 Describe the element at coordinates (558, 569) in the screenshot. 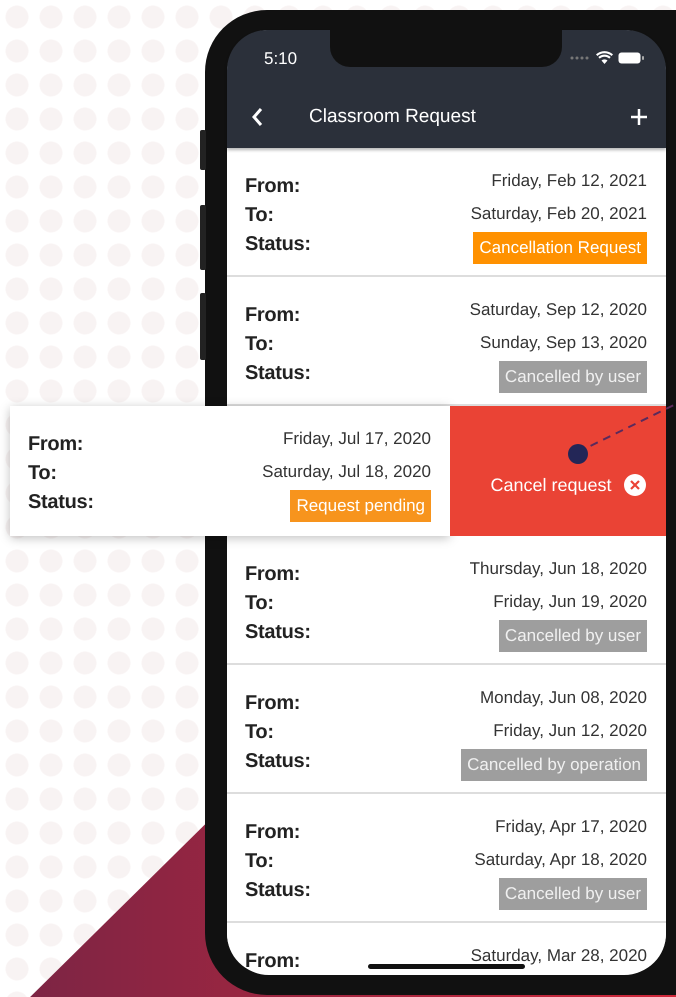

I see `from-date: Thursday, Jun 18, 2020` at that location.